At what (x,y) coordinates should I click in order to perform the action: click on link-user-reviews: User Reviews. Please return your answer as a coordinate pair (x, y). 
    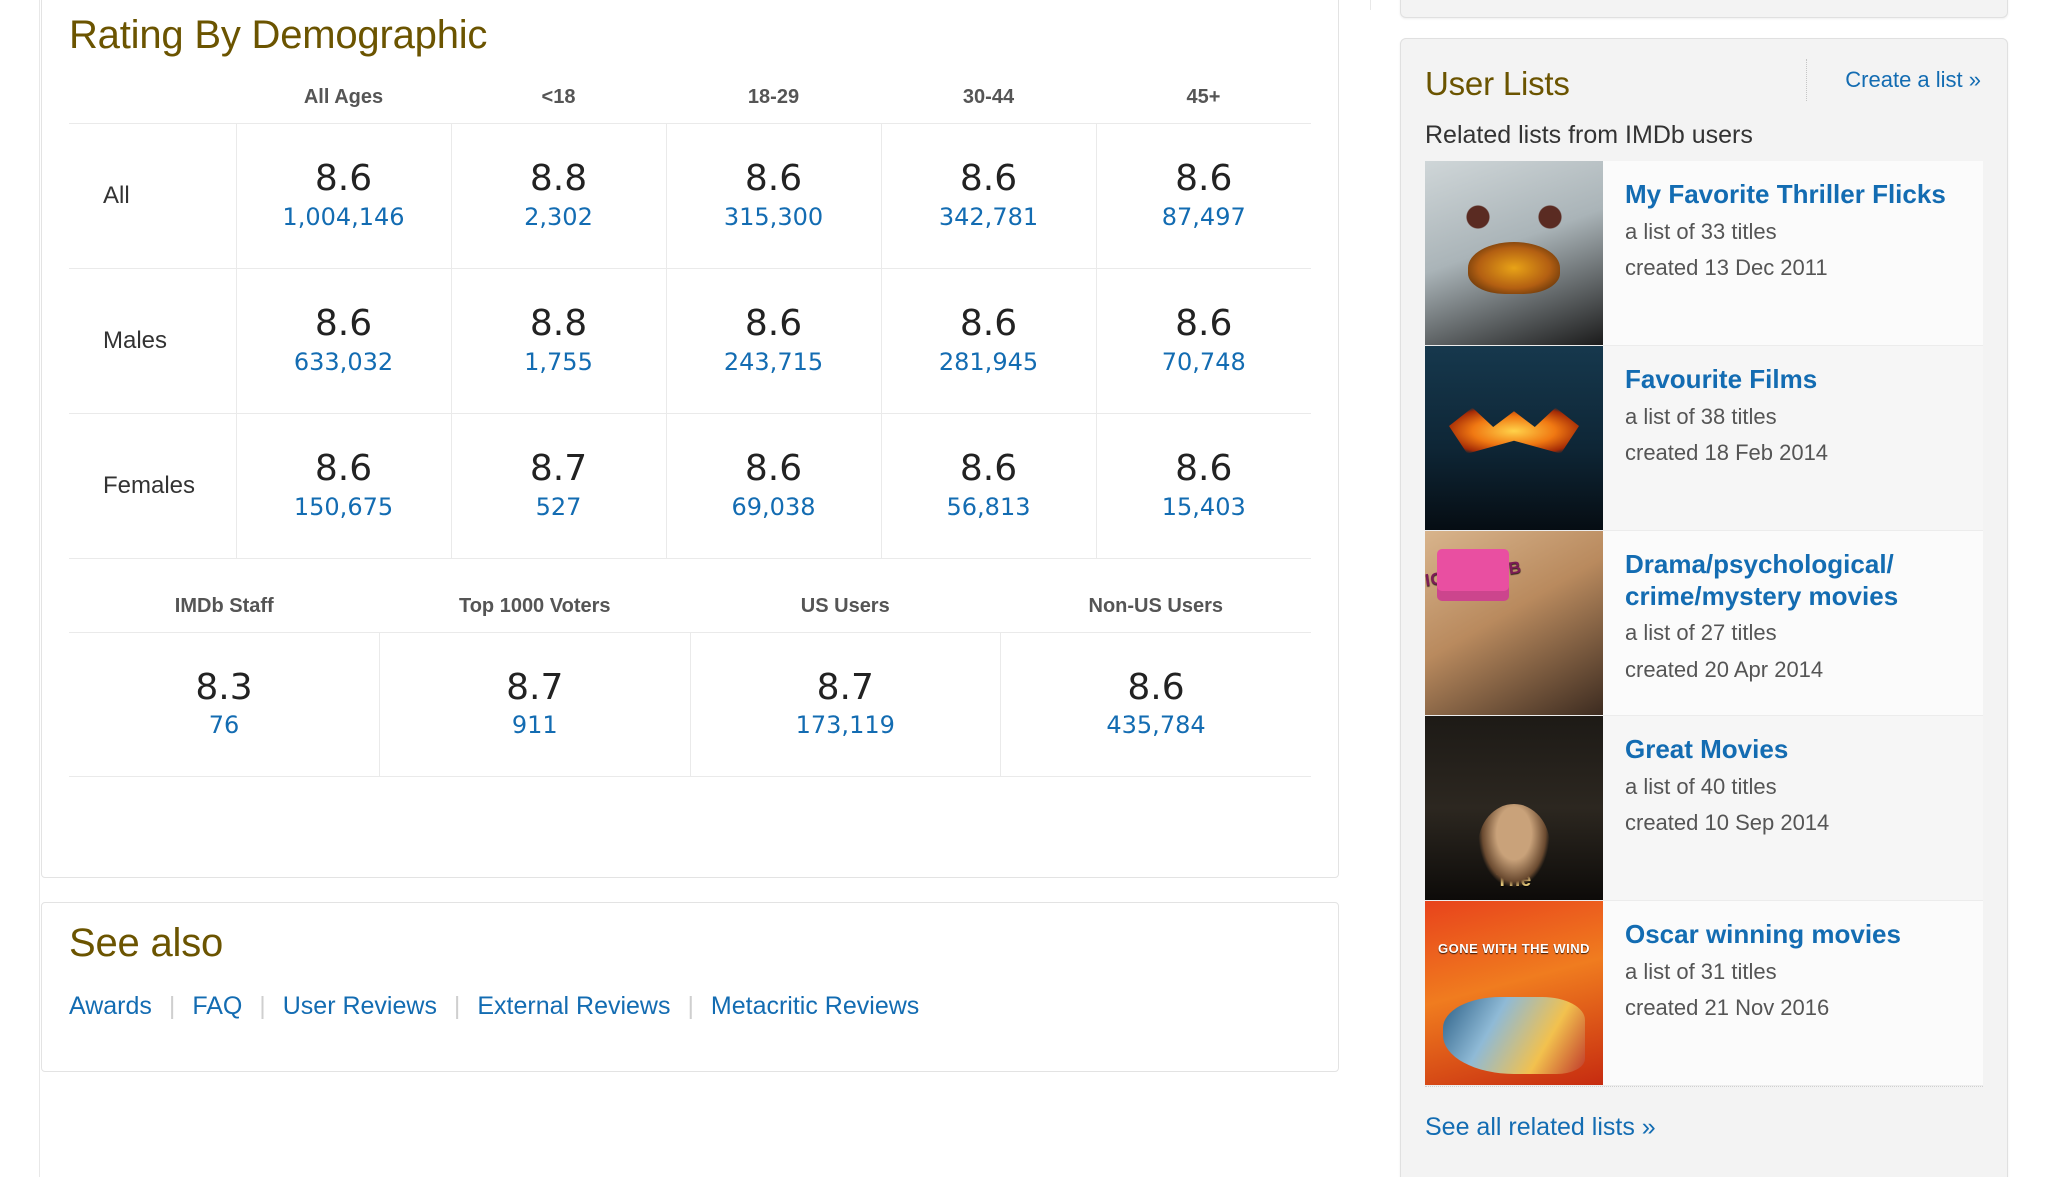
    Looking at the image, I should click on (360, 1006).